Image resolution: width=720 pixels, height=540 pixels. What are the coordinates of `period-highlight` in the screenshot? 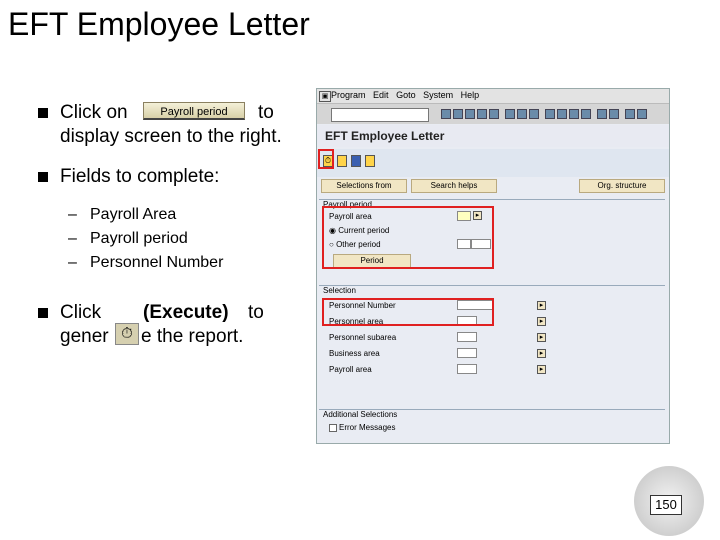 It's located at (408, 237).